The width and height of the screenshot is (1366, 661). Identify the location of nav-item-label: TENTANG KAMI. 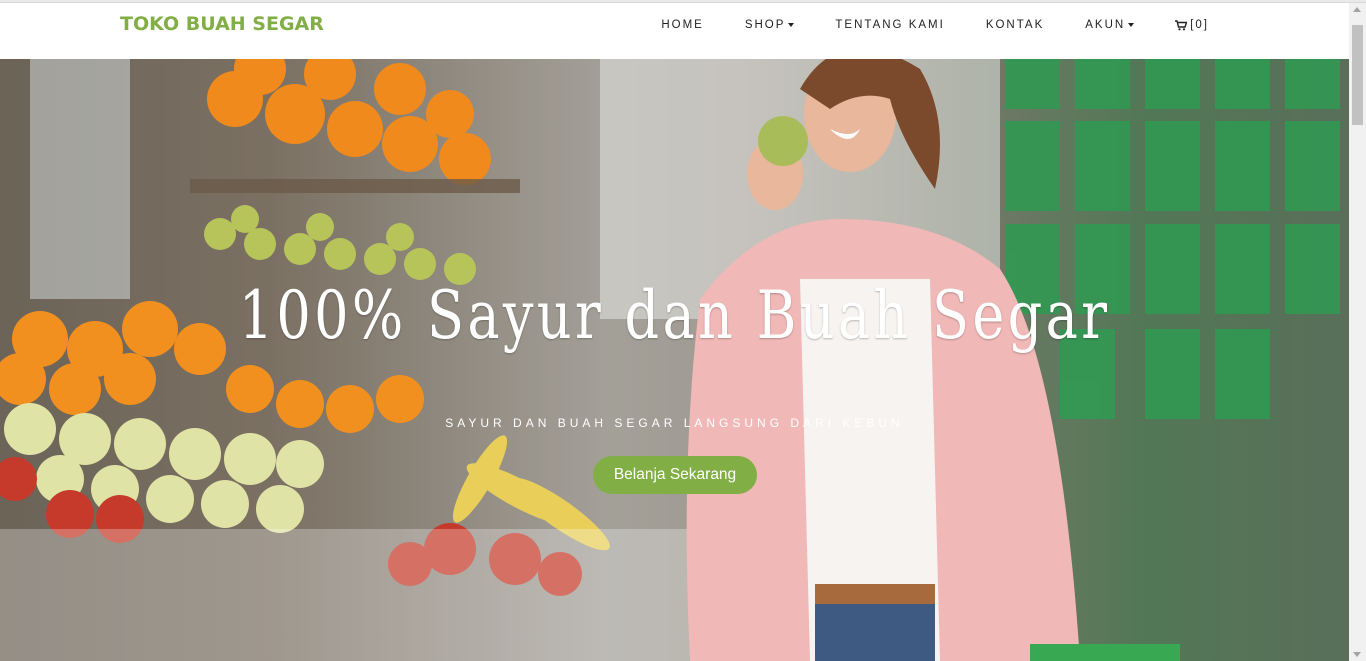
(890, 25).